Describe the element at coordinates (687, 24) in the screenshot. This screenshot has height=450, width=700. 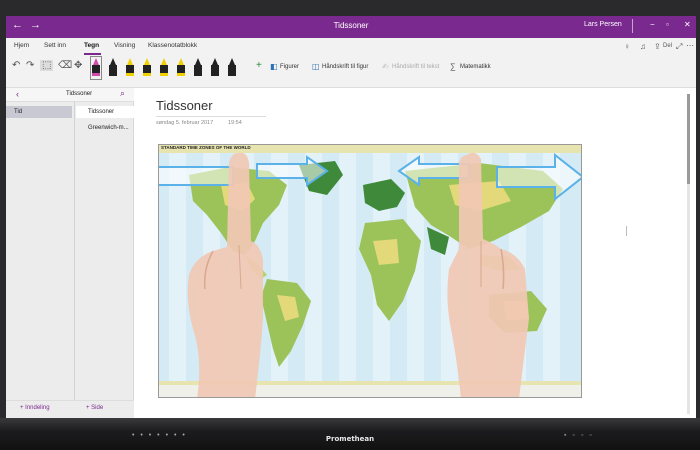
I see `close-button: ✕` at that location.